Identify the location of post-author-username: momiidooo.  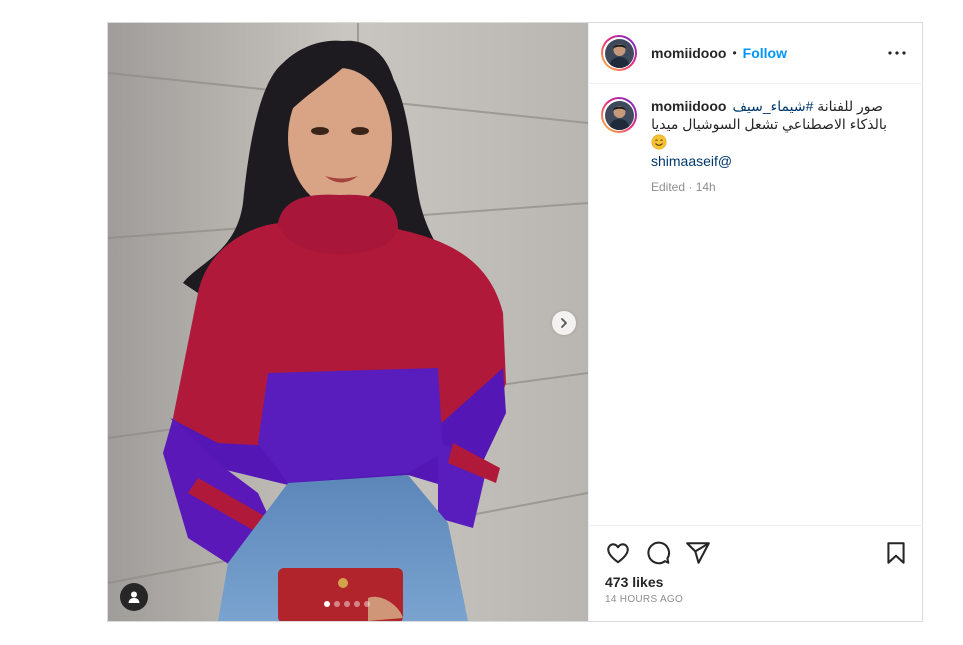
(688, 53).